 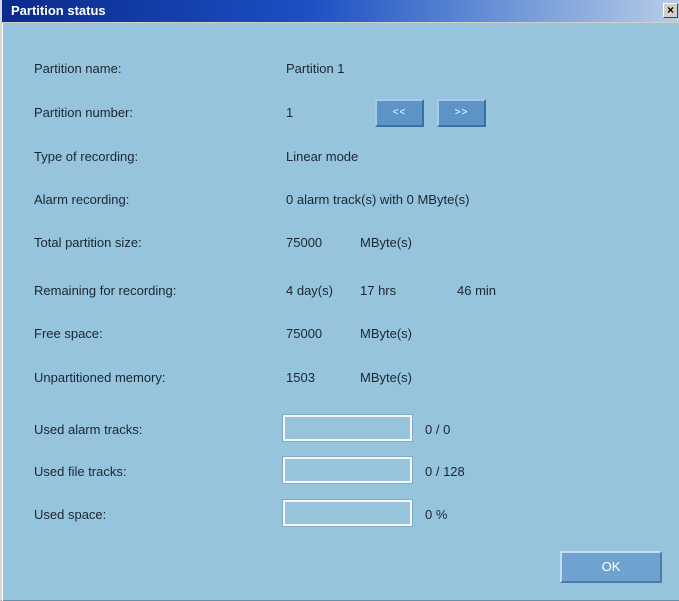 I want to click on free-space-label: Free space:, so click(x=68, y=333).